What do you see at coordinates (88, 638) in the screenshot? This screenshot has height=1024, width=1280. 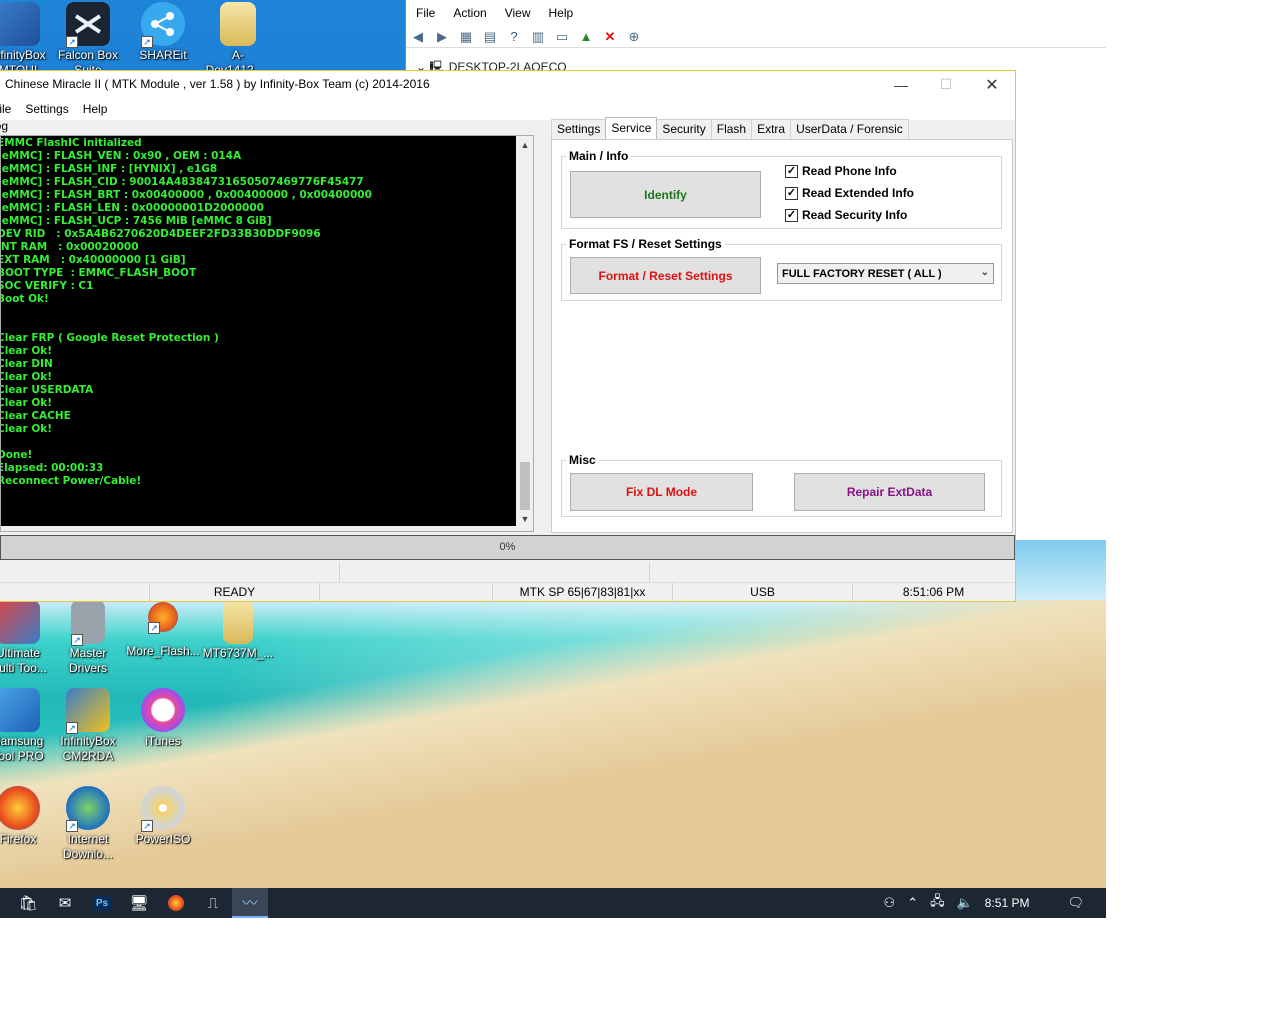 I see `desktop-icon-master-drivers: ↗ Master Drivers` at bounding box center [88, 638].